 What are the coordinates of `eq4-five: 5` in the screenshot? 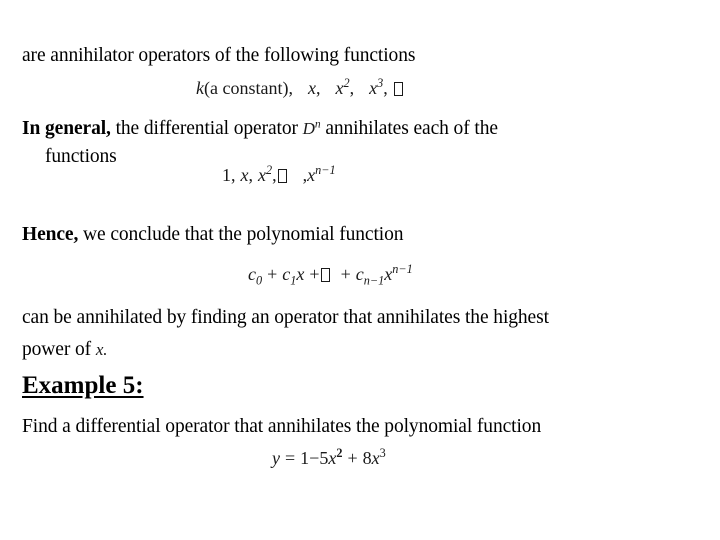 It's located at (324, 458).